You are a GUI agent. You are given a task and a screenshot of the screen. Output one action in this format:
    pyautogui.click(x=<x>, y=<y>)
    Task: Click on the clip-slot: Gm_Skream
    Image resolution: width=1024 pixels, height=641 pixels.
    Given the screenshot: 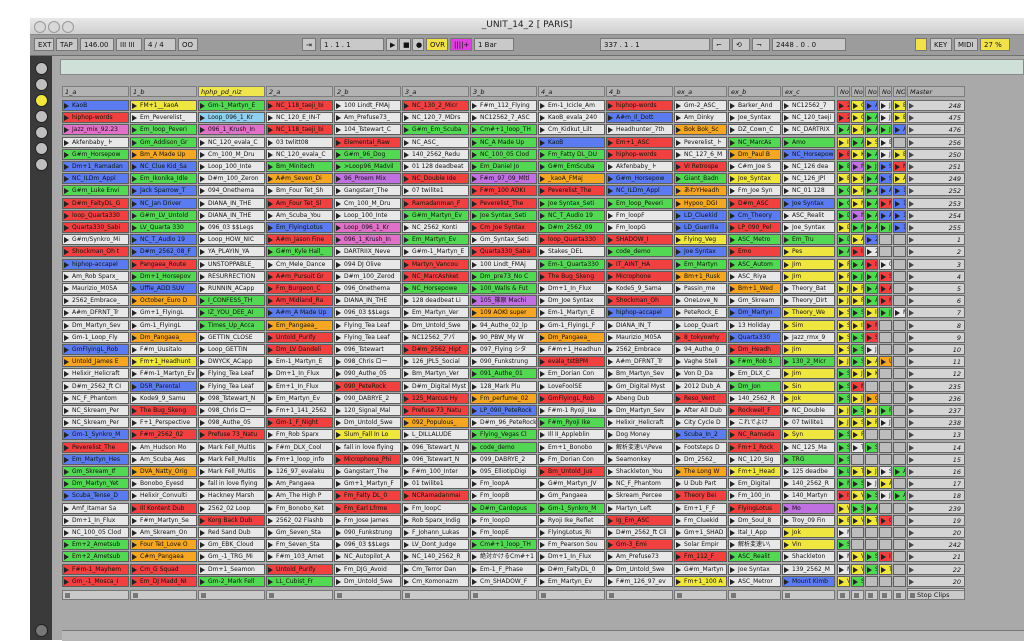 What is the action you would take?
    pyautogui.click(x=754, y=301)
    